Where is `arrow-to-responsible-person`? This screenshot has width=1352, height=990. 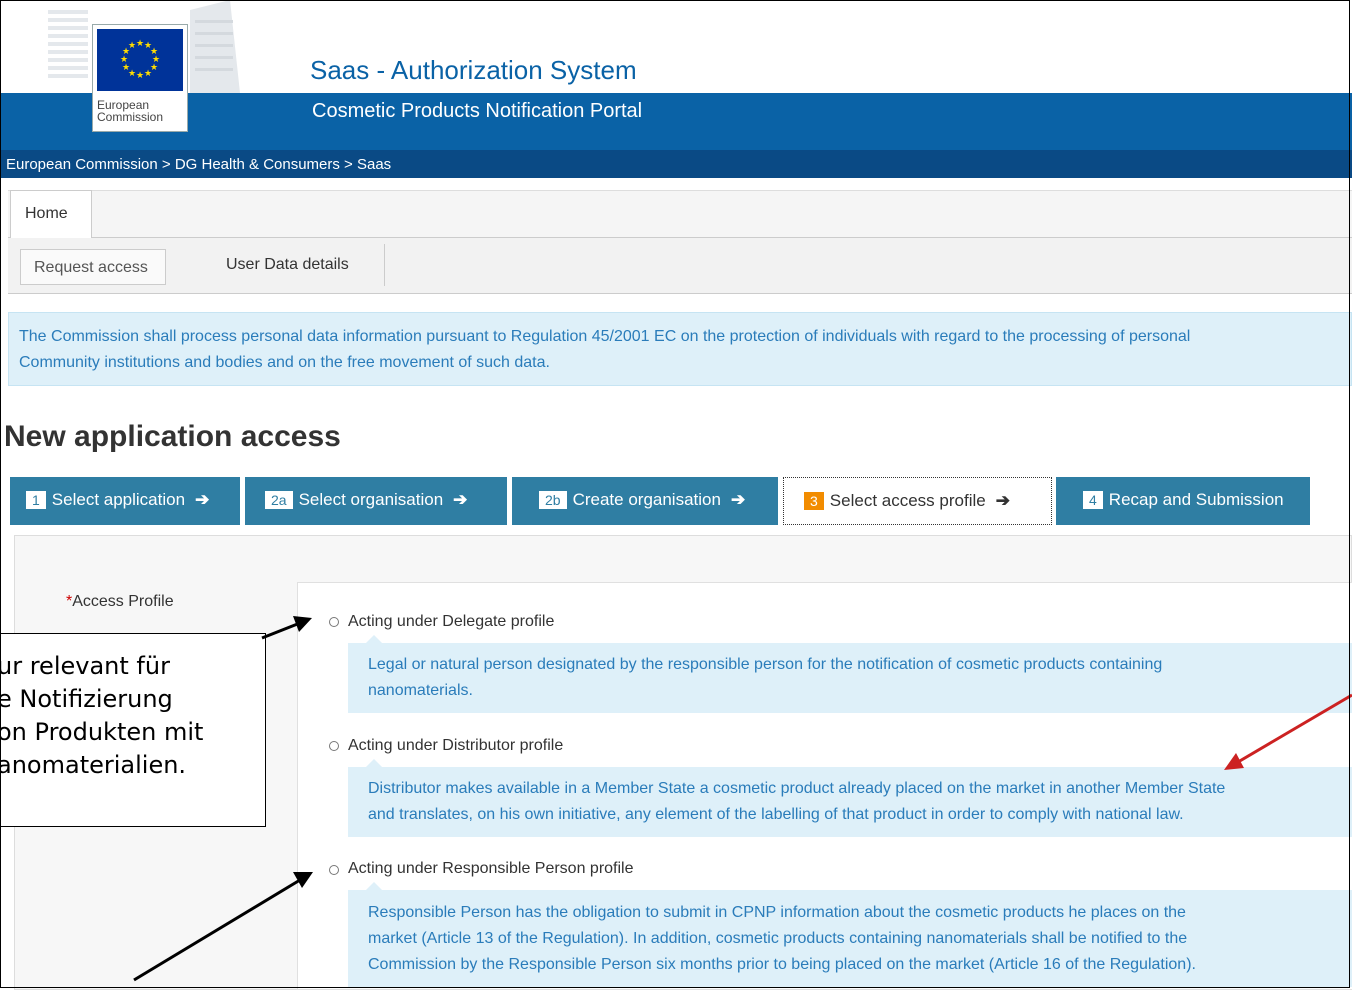
arrow-to-responsible-person is located at coordinates (217, 930).